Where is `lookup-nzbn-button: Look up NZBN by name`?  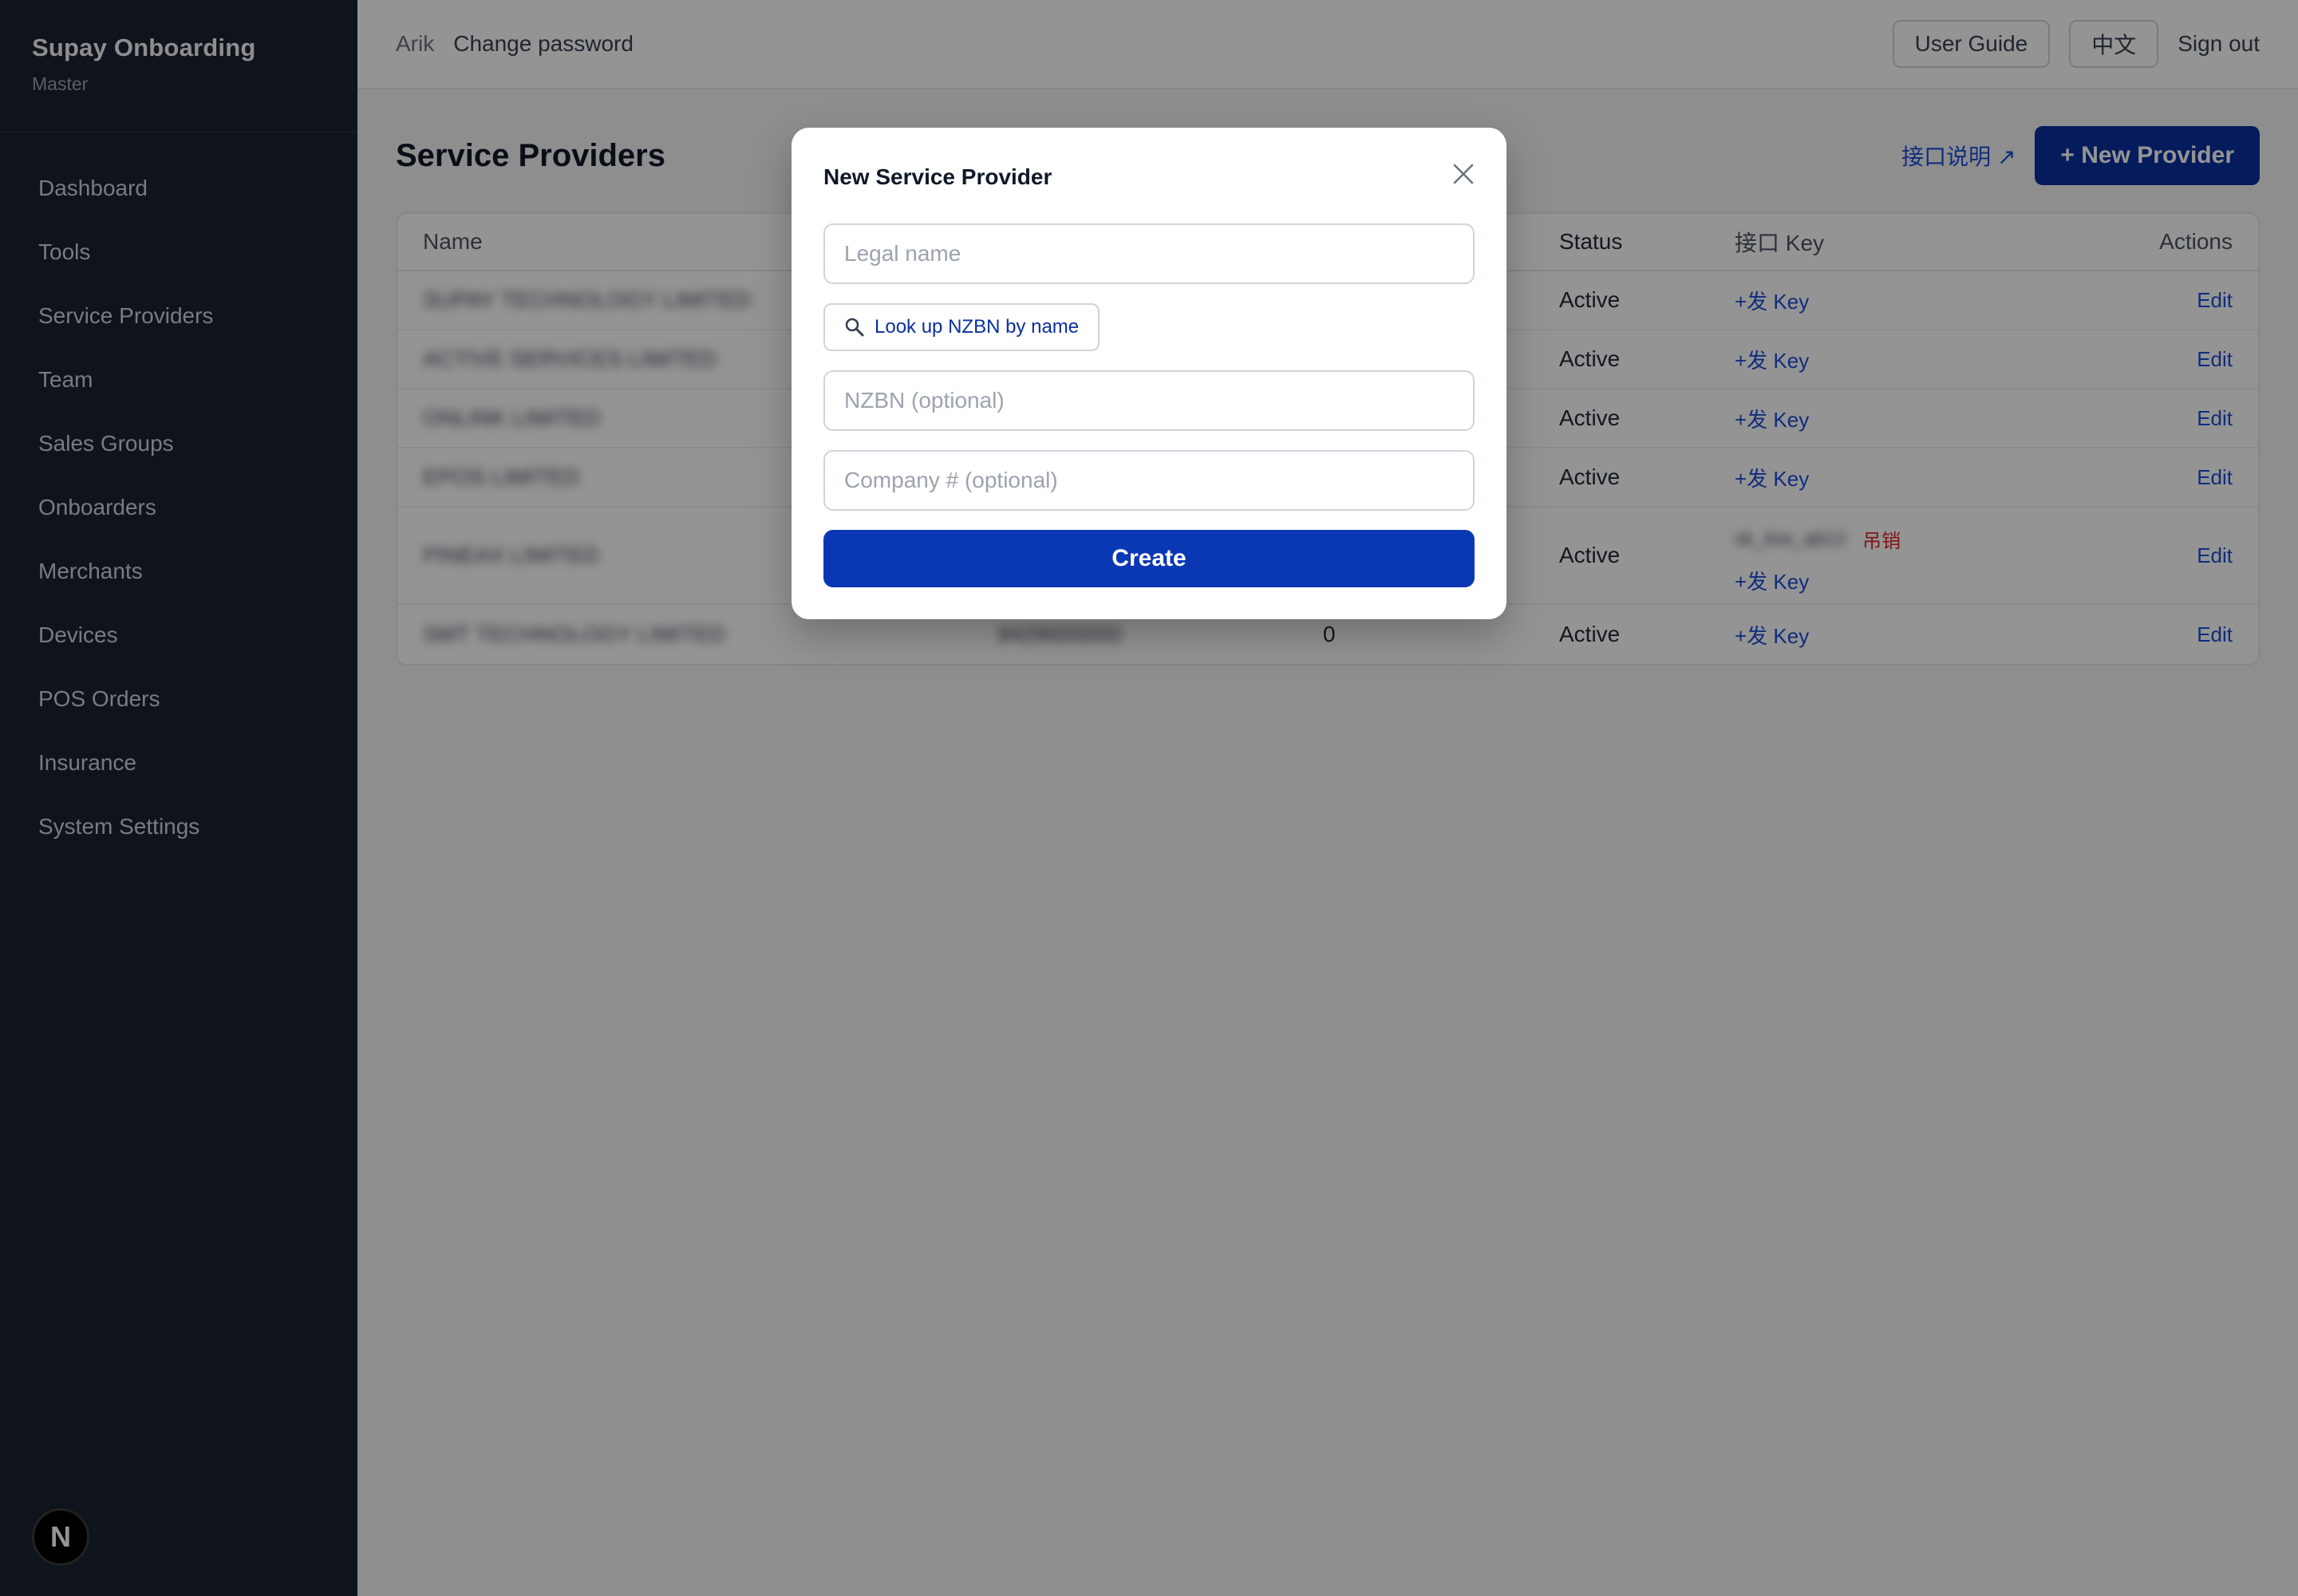 lookup-nzbn-button: Look up NZBN by name is located at coordinates (962, 327).